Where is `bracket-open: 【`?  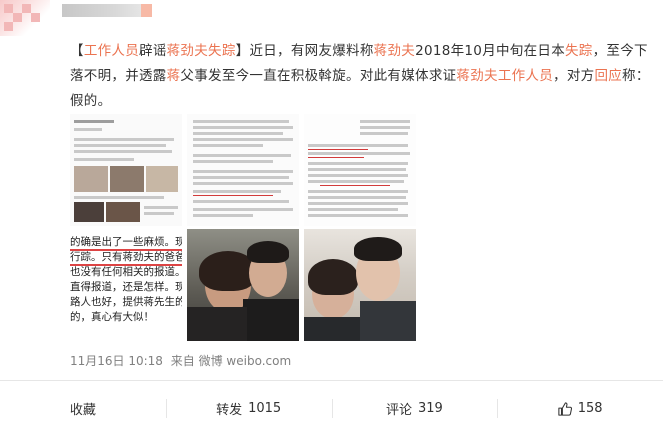 bracket-open: 【 is located at coordinates (77, 51).